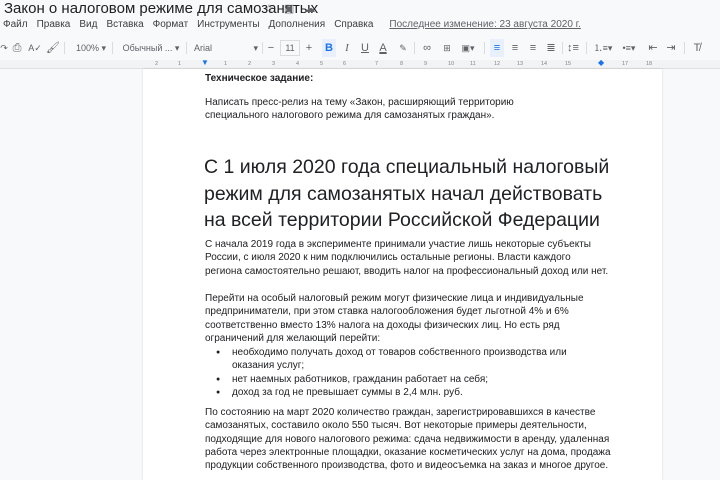  I want to click on ruler-mark: 4, so click(298, 64).